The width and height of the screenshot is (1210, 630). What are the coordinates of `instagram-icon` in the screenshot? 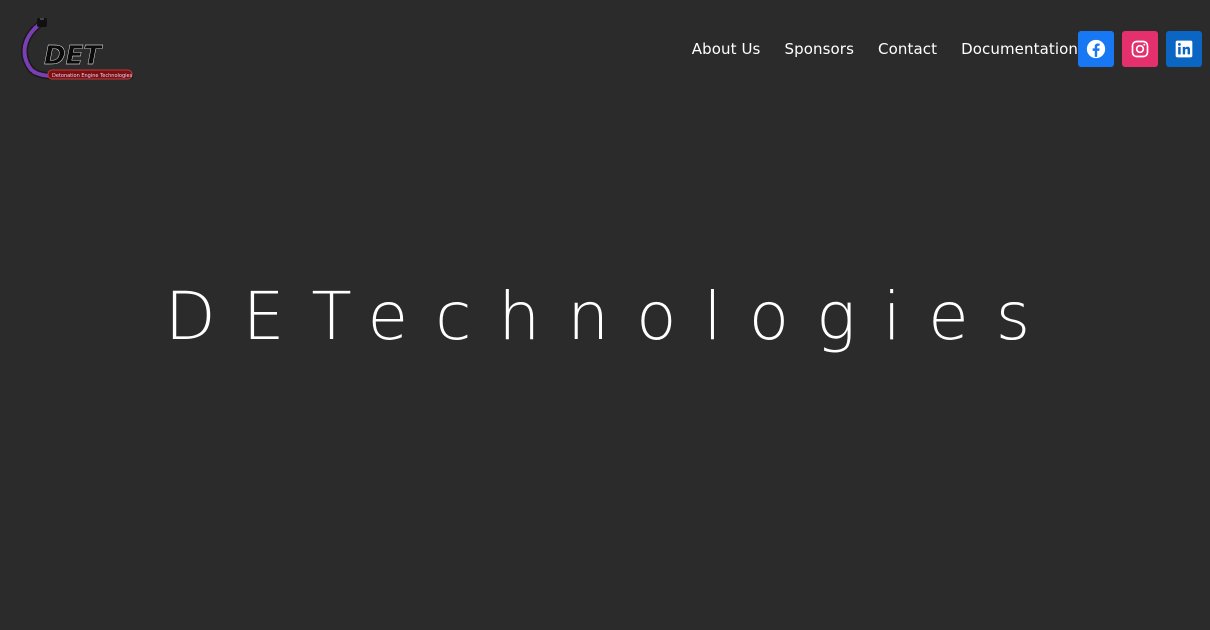 It's located at (1140, 49).